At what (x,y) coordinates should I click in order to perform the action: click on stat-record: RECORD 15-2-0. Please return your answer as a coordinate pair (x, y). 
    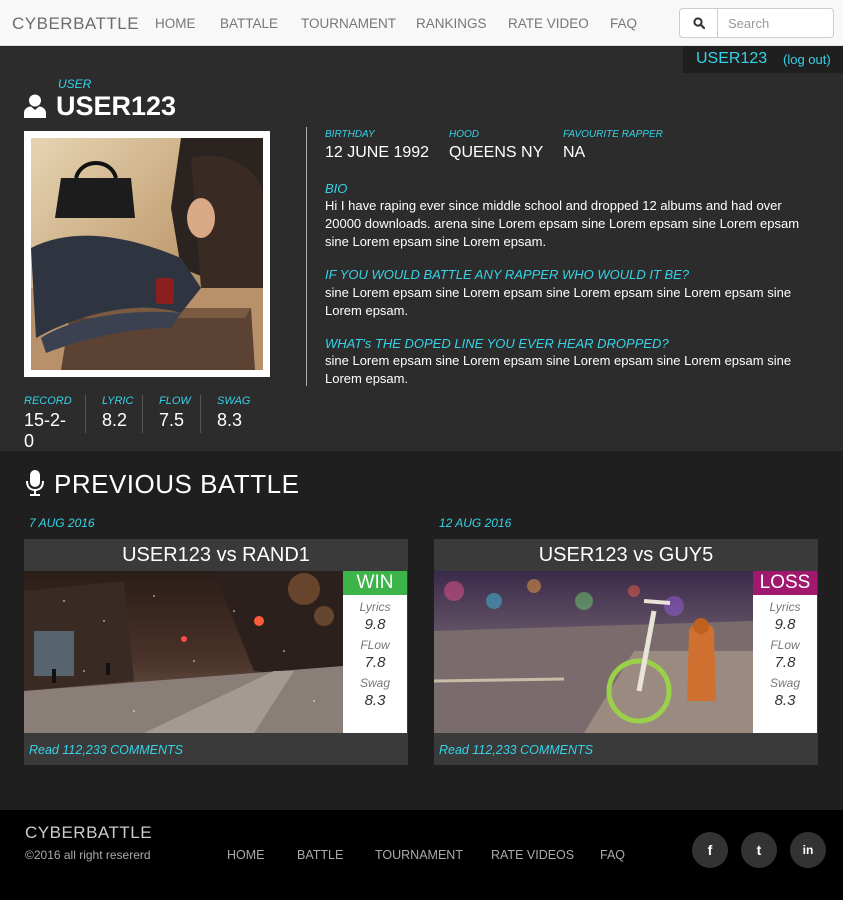
    Looking at the image, I should click on (48, 423).